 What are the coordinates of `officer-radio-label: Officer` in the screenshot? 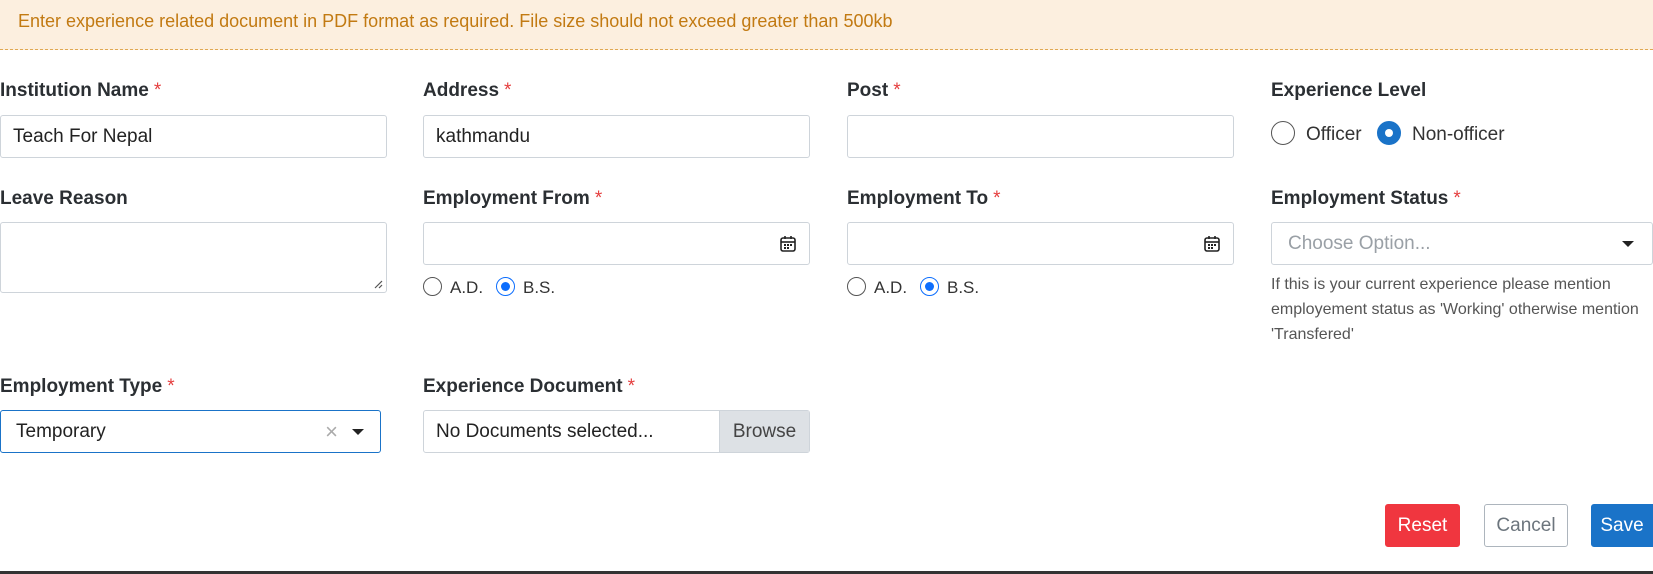 It's located at (1334, 135).